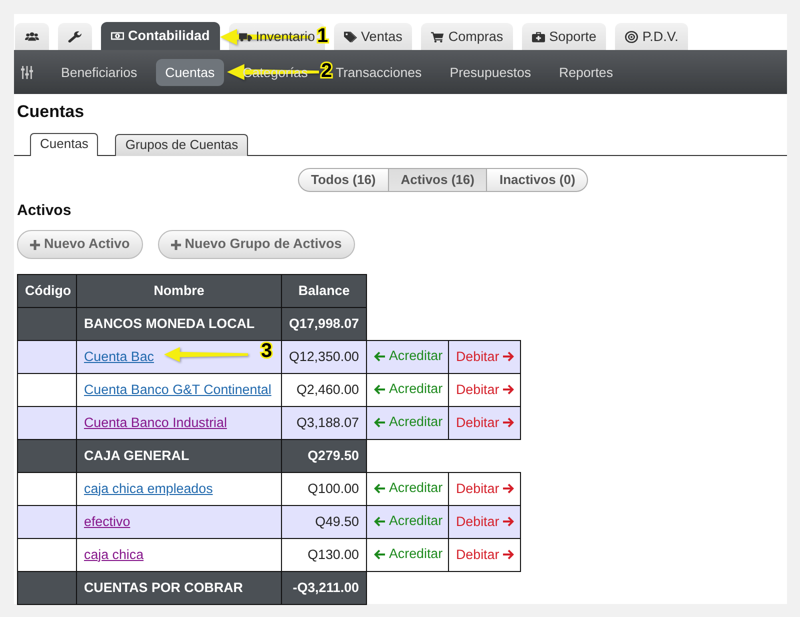  I want to click on sliders-icon, so click(27, 72).